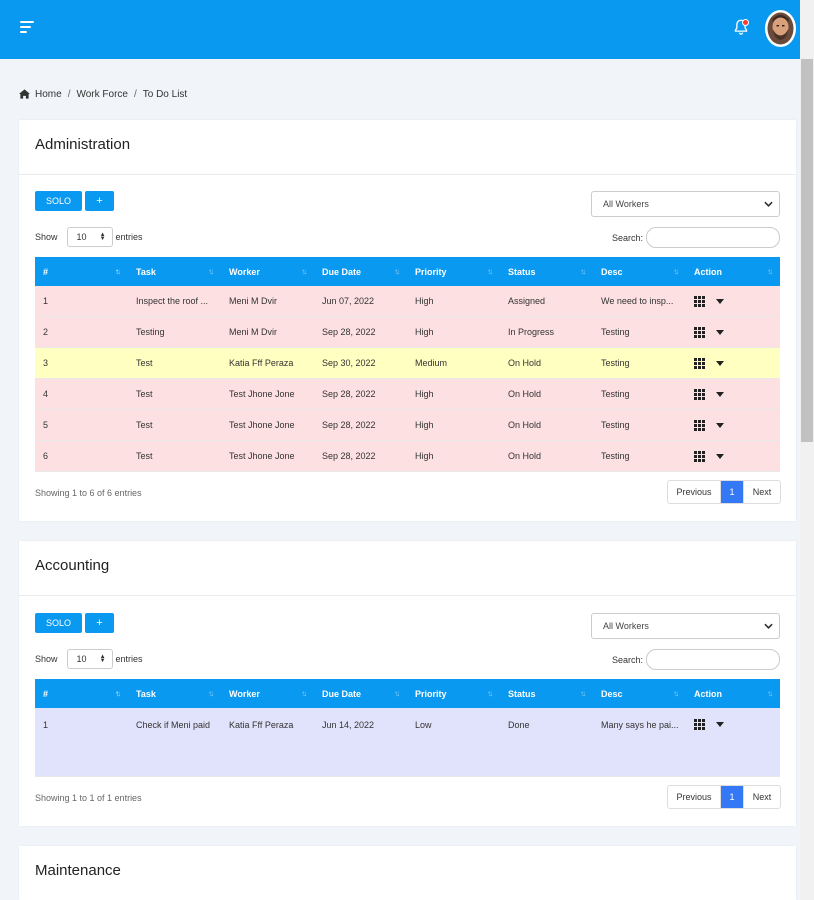 The width and height of the screenshot is (814, 900). What do you see at coordinates (628, 659) in the screenshot?
I see `search-label: Search:` at bounding box center [628, 659].